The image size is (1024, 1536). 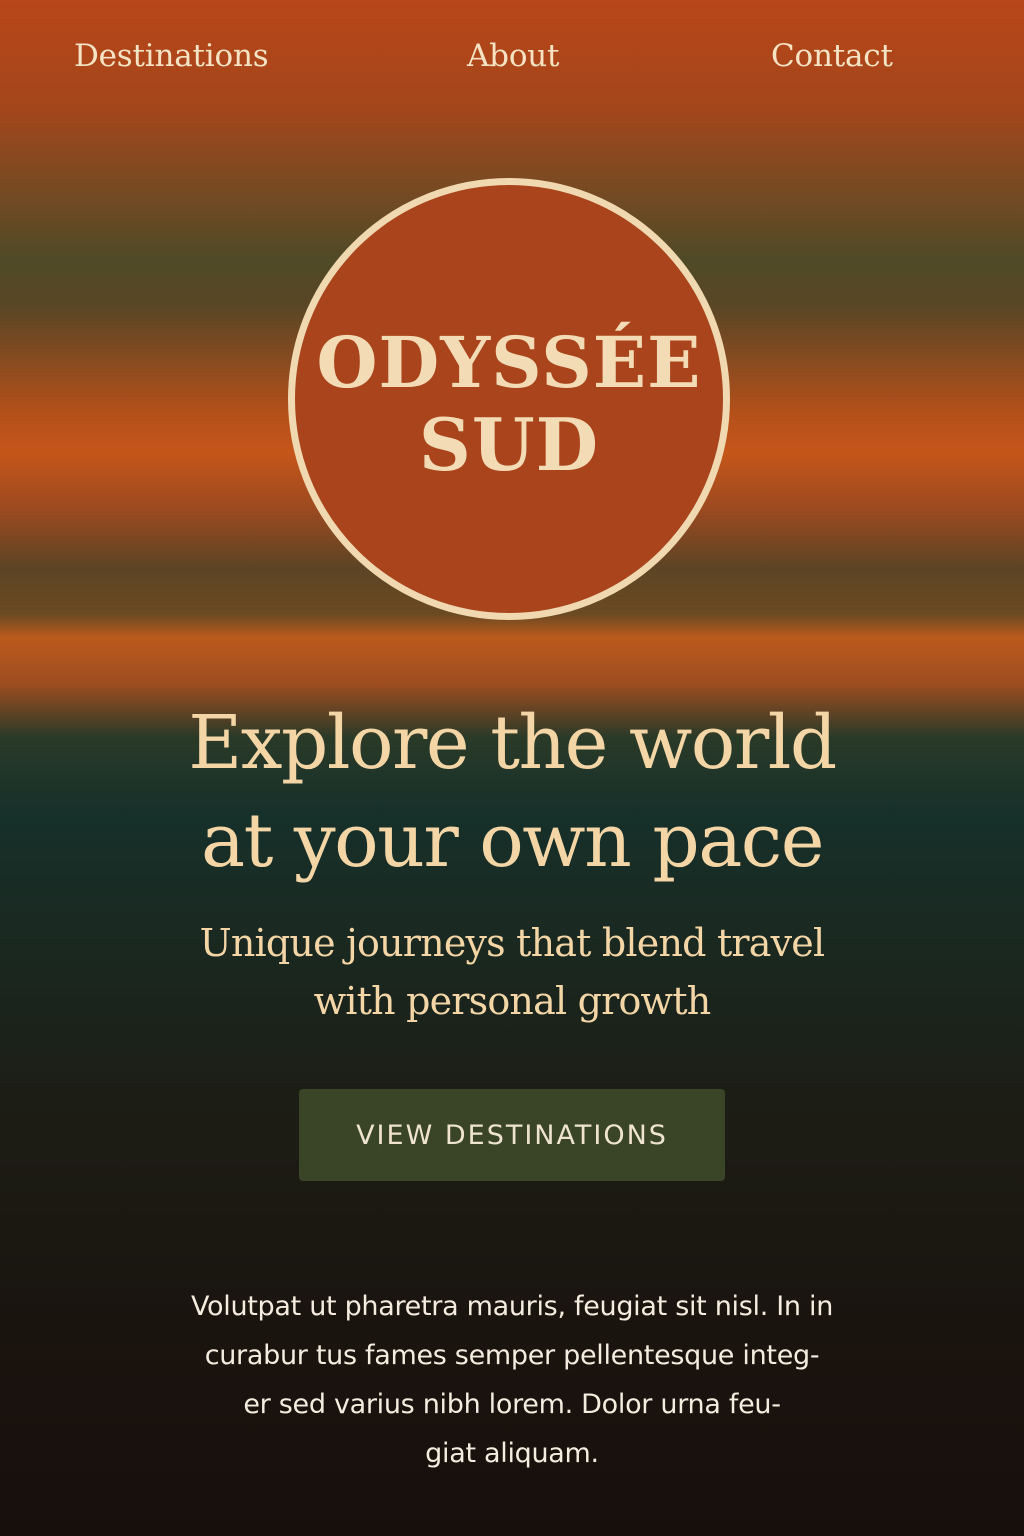 What do you see at coordinates (509, 362) in the screenshot?
I see `logo-text-line-1: ODYSSÉE` at bounding box center [509, 362].